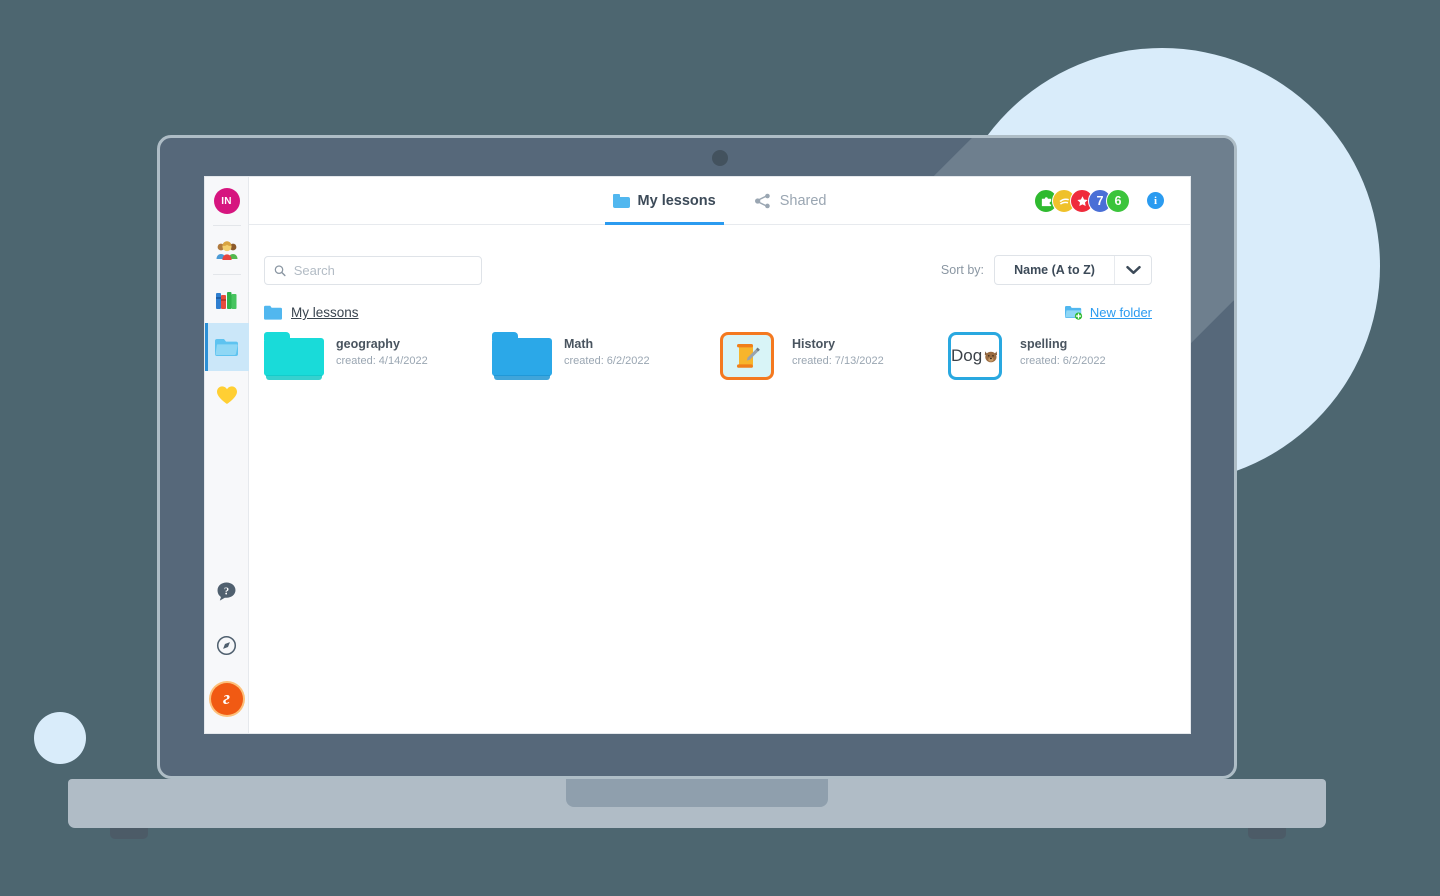  I want to click on folder-thumb-geography, so click(294, 356).